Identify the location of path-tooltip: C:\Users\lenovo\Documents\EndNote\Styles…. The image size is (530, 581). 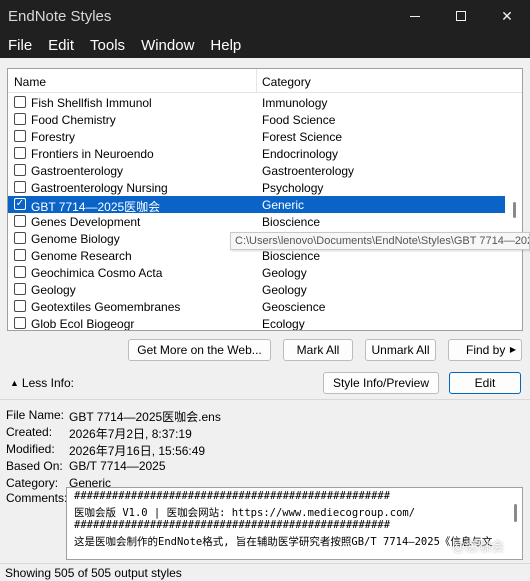
(380, 241).